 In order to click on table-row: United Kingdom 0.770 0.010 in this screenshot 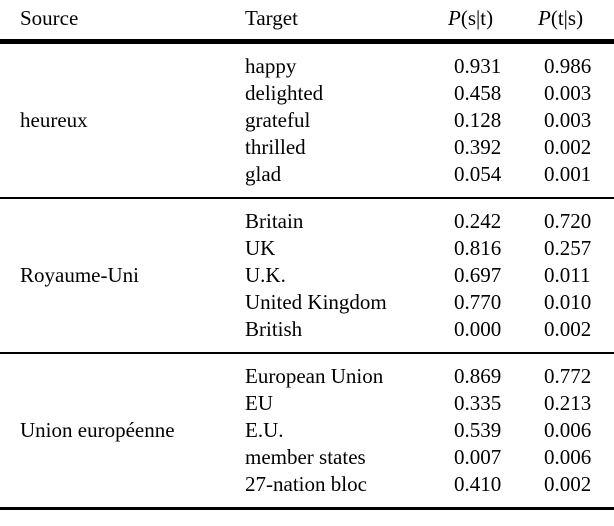, I will do `click(307, 302)`.